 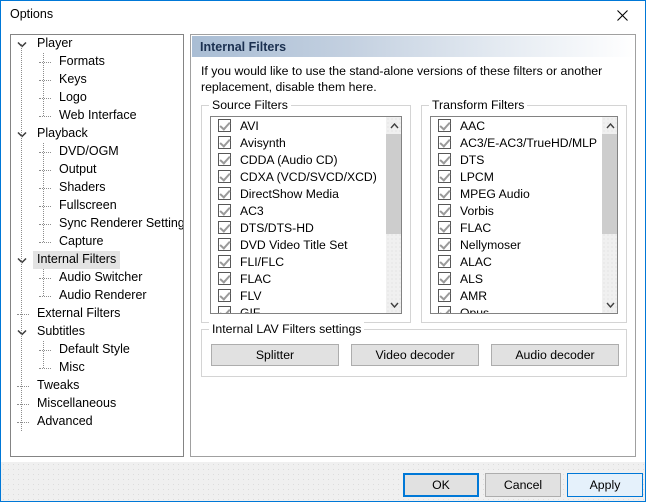 What do you see at coordinates (256, 278) in the screenshot?
I see `filter-label: FLAC` at bounding box center [256, 278].